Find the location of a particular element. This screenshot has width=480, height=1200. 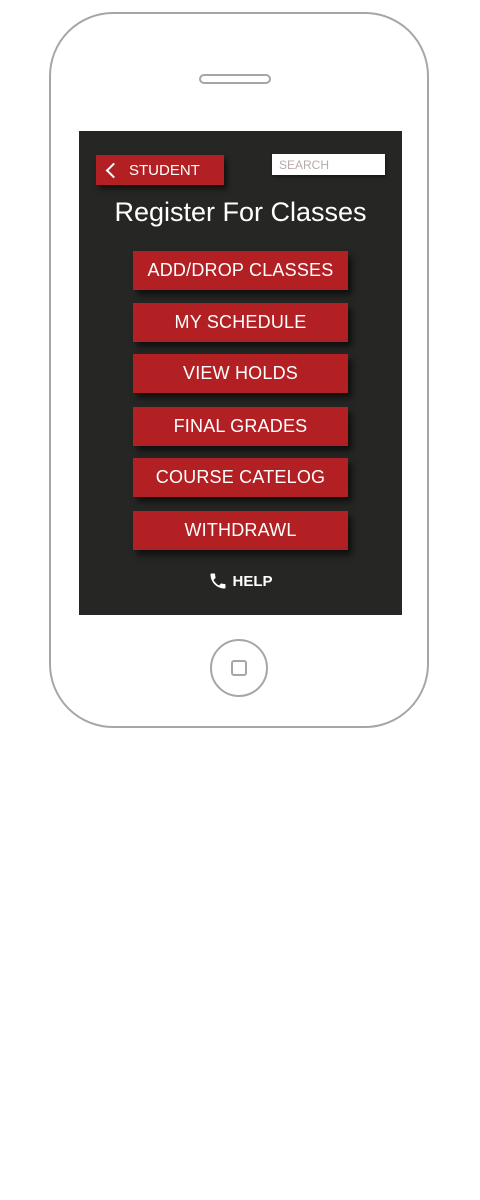

final-grades-button: FINAL GRADES is located at coordinates (240, 426).